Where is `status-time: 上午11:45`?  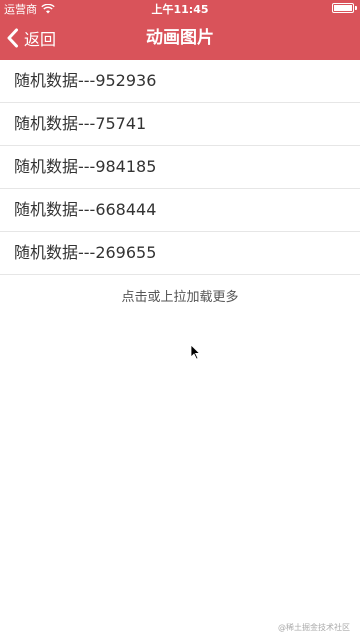
status-time: 上午11:45 is located at coordinates (180, 9).